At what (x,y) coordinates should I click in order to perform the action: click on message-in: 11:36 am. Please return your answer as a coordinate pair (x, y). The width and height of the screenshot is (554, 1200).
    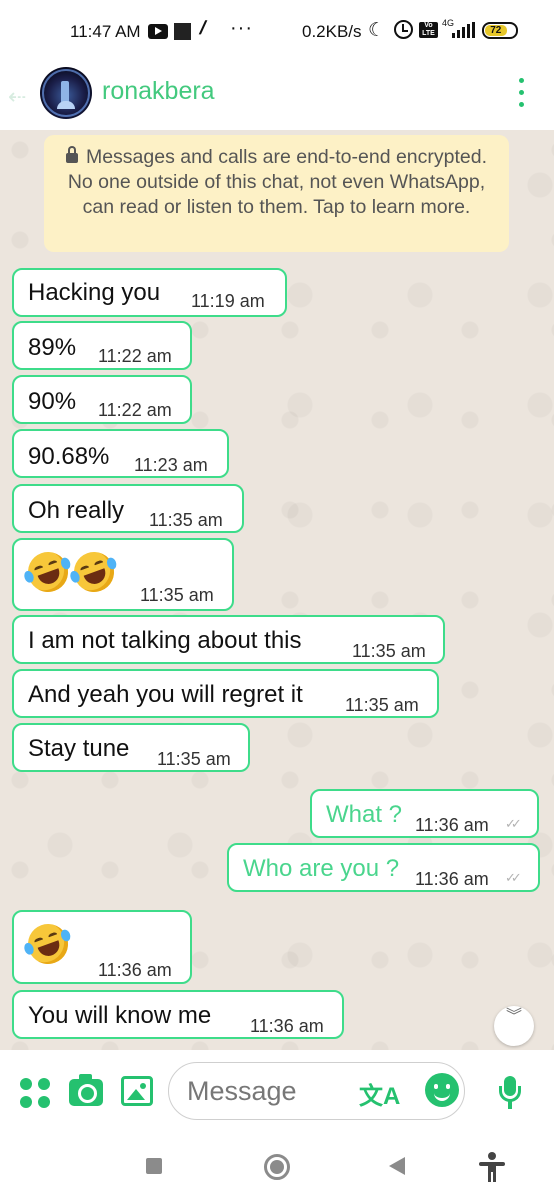
    Looking at the image, I should click on (102, 947).